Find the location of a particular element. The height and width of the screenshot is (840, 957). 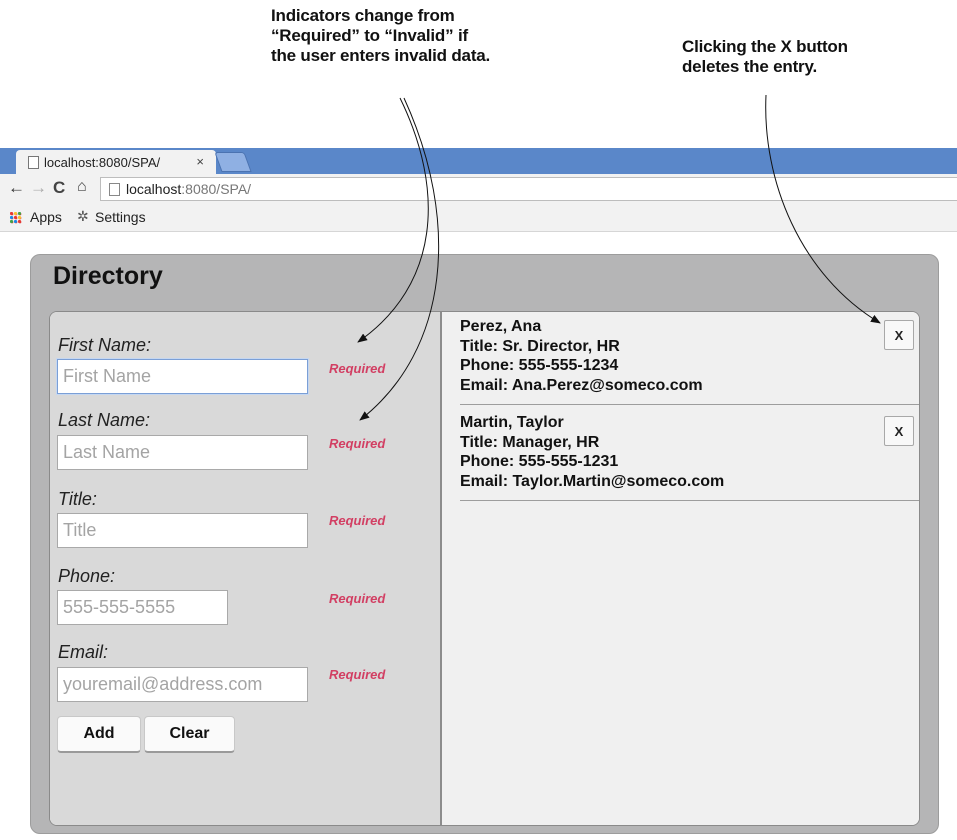

entry-email: Email: Taylor.Martin@someco.com is located at coordinates (592, 481).